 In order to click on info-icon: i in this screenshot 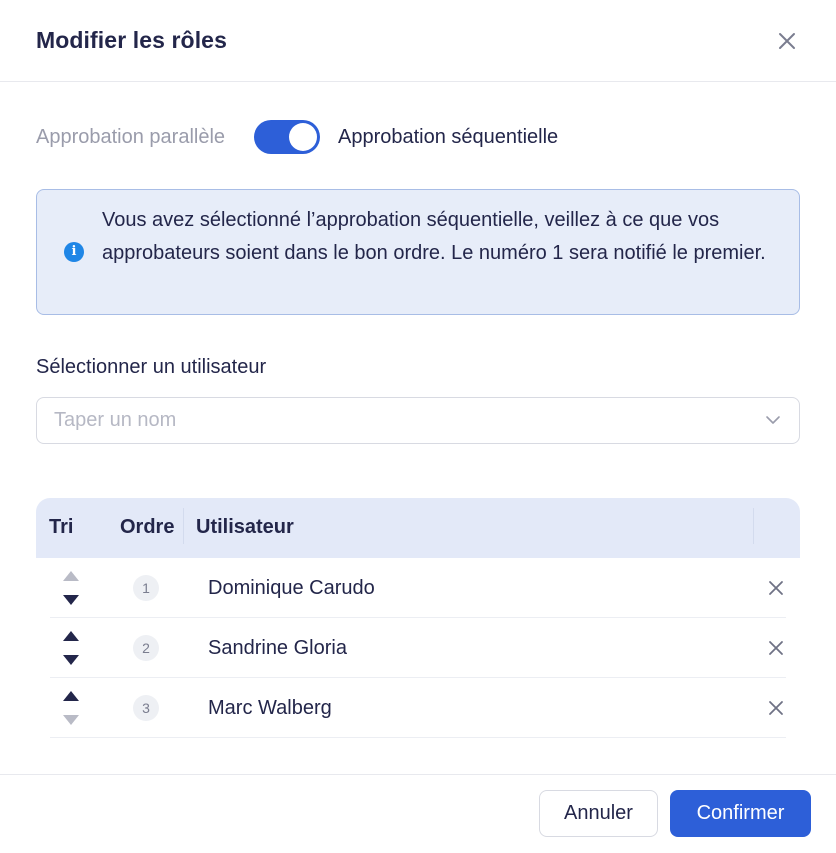, I will do `click(74, 252)`.